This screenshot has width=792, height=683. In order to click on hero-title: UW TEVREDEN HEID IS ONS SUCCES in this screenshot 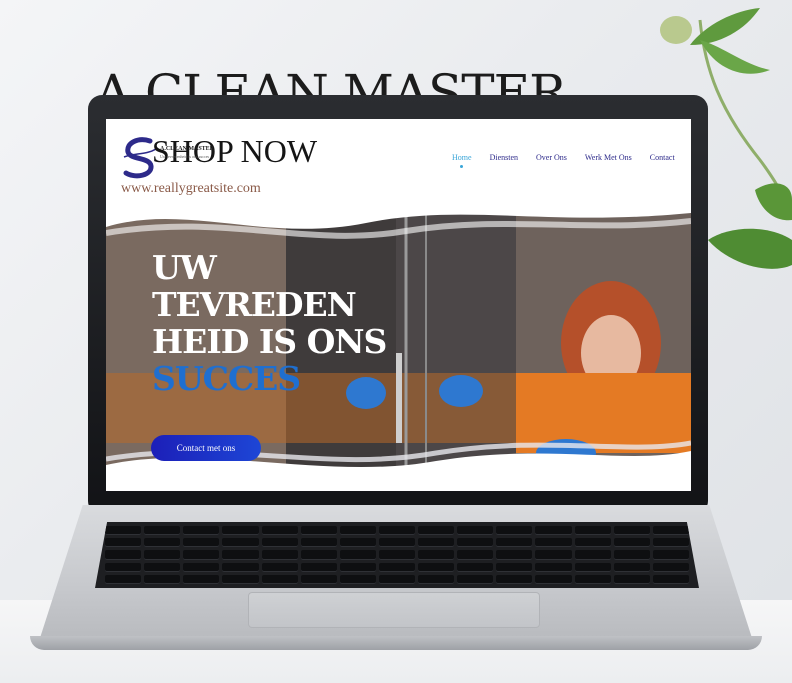, I will do `click(269, 323)`.